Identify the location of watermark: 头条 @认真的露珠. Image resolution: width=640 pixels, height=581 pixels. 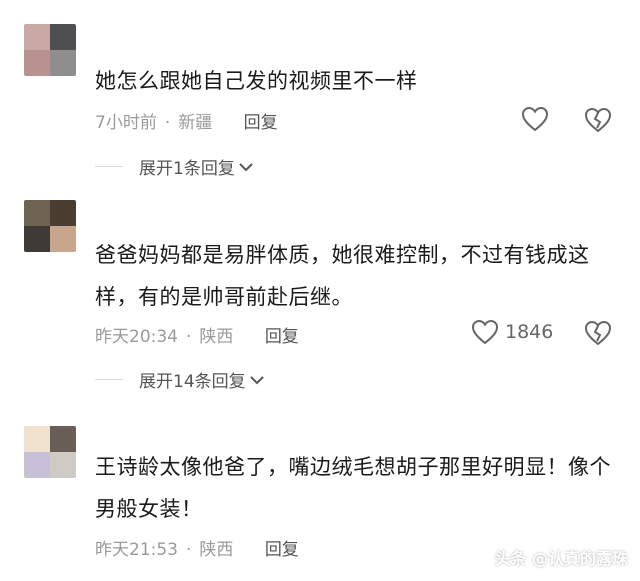
(561, 558).